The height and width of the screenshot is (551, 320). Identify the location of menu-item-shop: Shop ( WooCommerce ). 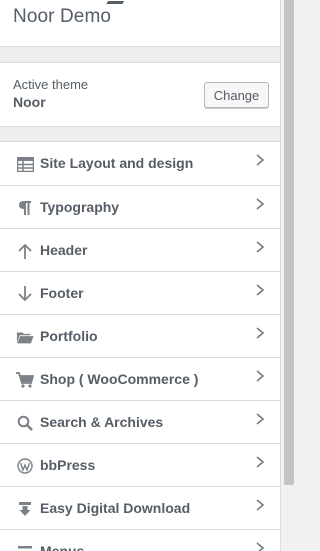
(140, 378).